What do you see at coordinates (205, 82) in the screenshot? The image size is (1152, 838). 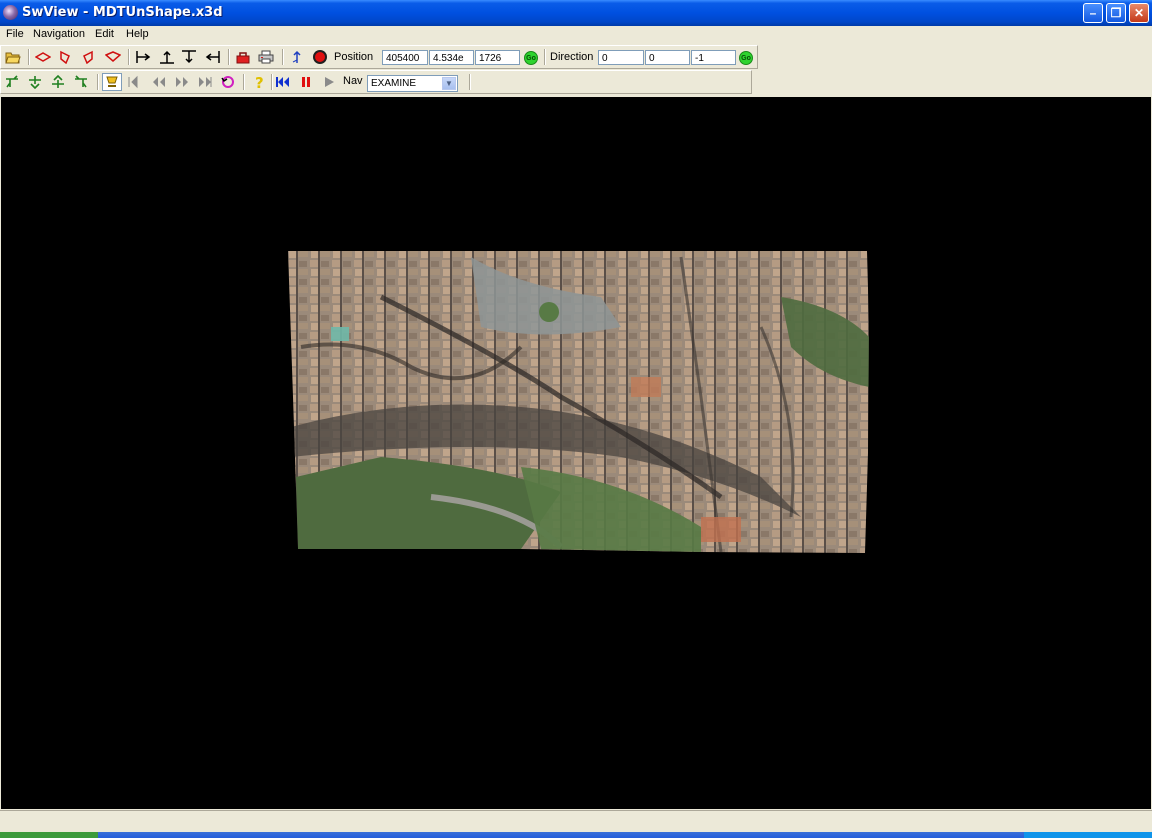 I see `viewpoint-last-icon` at bounding box center [205, 82].